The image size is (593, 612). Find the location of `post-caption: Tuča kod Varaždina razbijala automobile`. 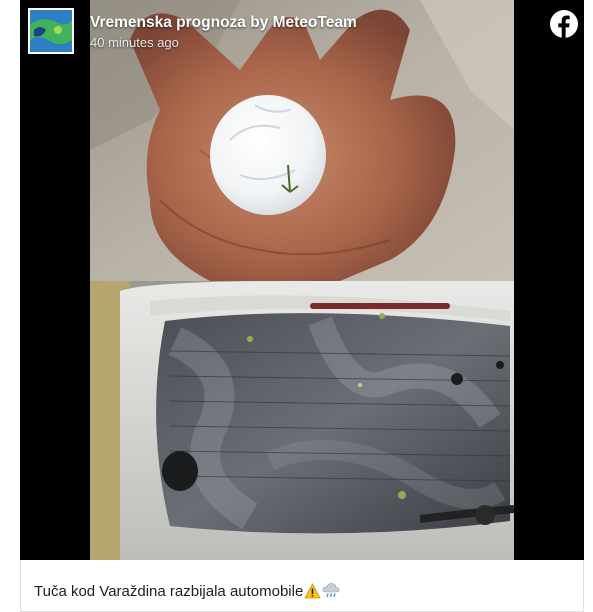

post-caption: Tuča kod Varaždina razbijala automobile is located at coordinates (187, 592).